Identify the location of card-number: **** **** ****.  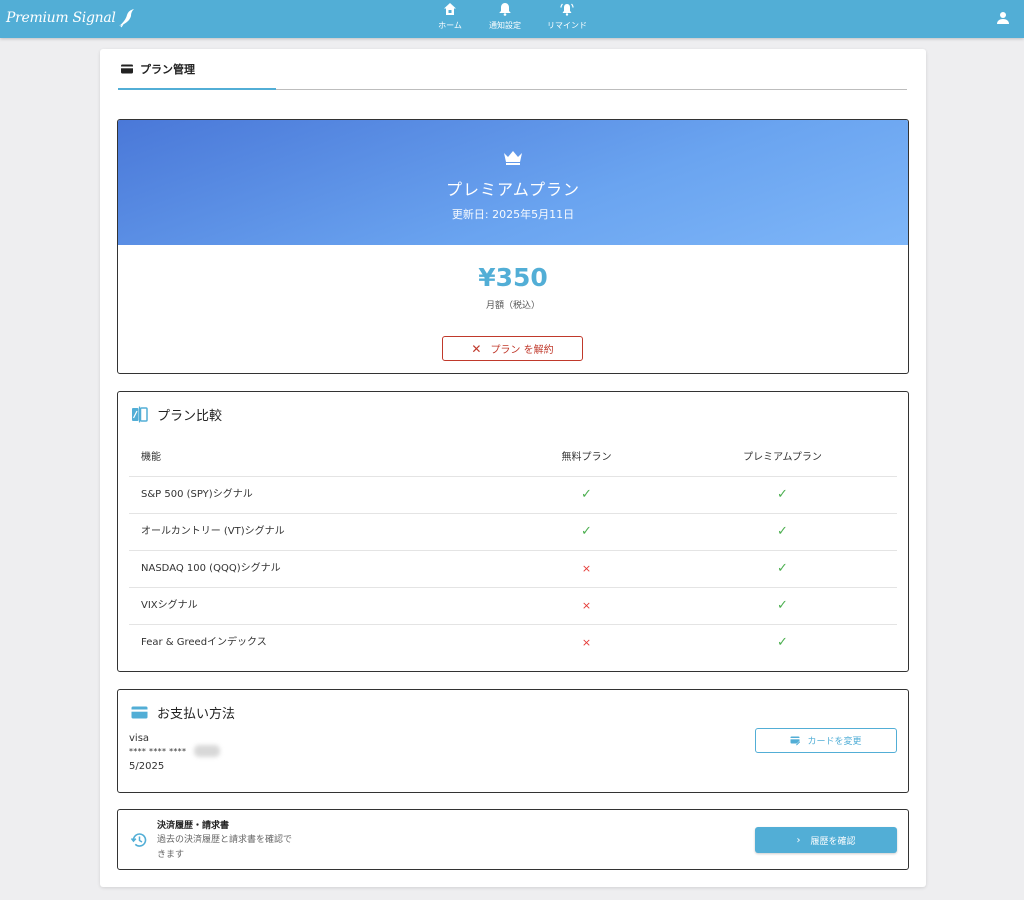
(175, 751).